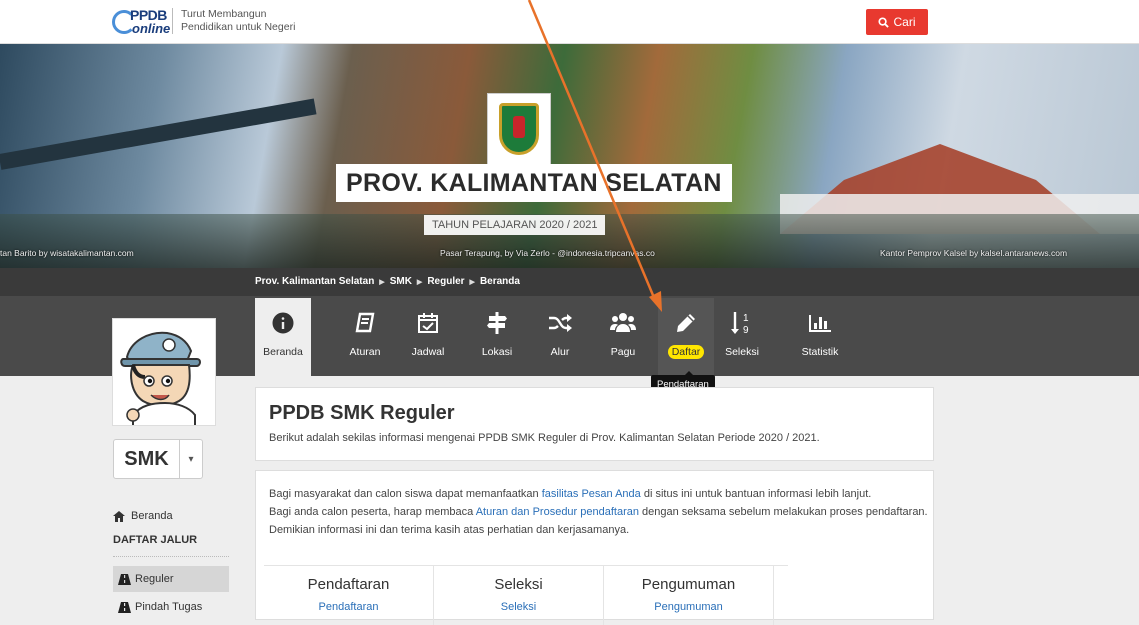 This screenshot has height=625, width=1139. What do you see at coordinates (401, 281) in the screenshot?
I see `breadcrumb-level: SMK` at bounding box center [401, 281].